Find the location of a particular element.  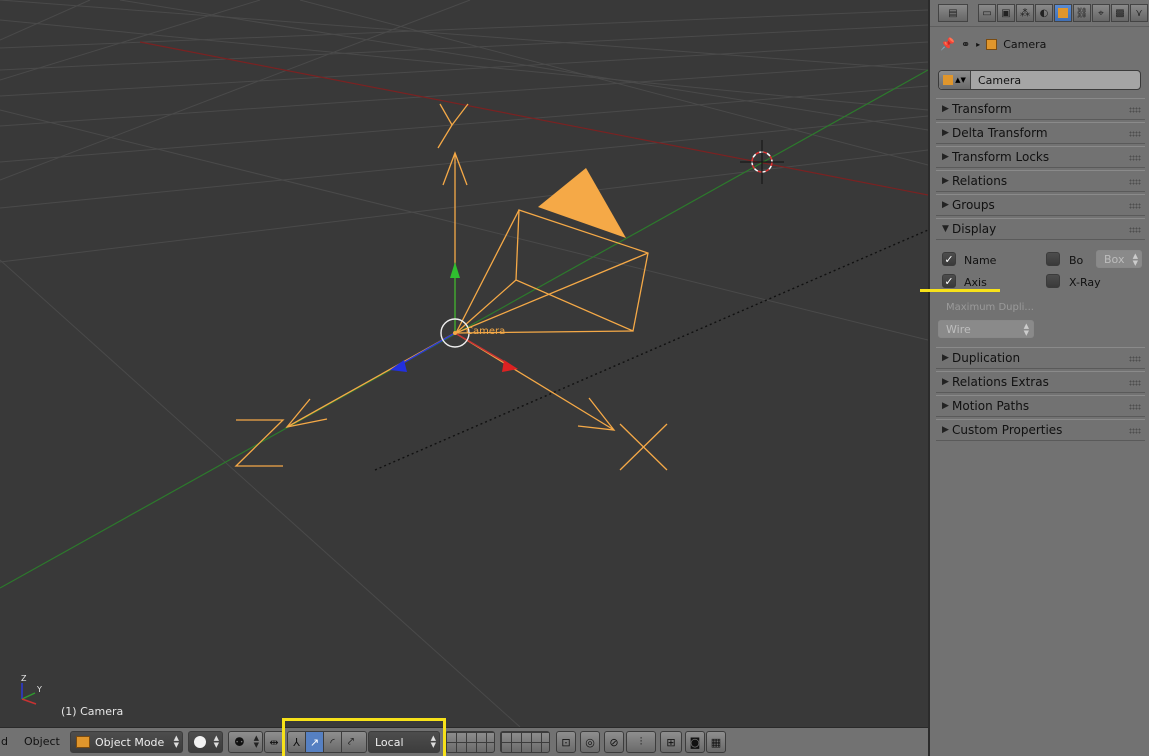

highlight-box is located at coordinates (364, 737).